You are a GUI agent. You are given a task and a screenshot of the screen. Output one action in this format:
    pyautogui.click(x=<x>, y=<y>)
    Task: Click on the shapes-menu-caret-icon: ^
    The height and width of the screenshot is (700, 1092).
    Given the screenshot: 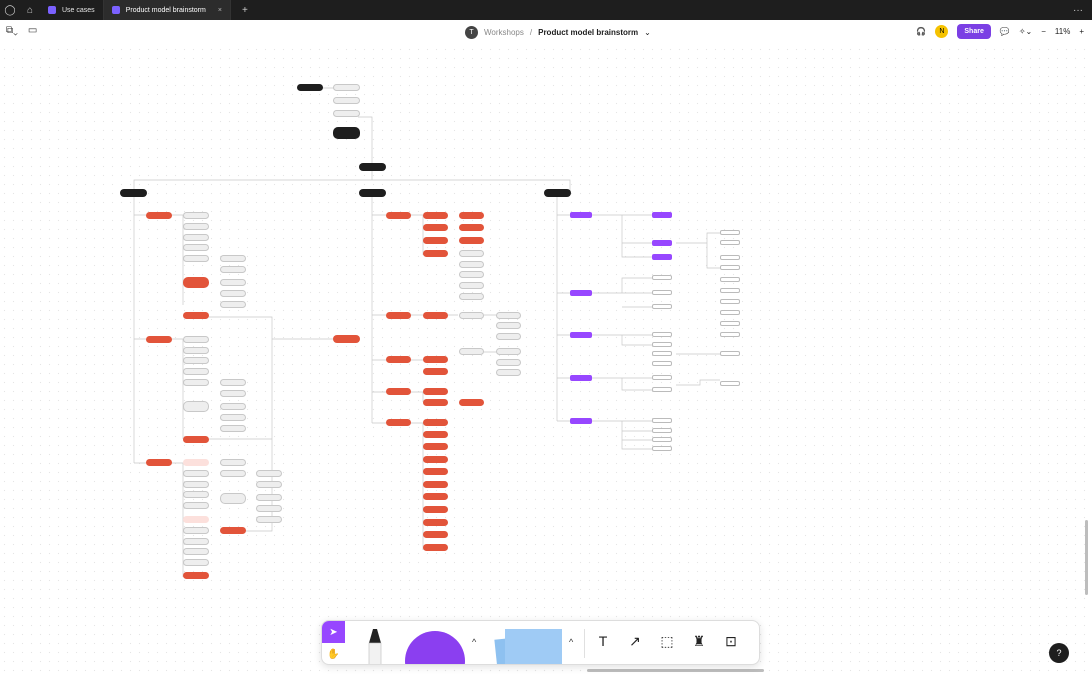 What is the action you would take?
    pyautogui.click(x=474, y=642)
    